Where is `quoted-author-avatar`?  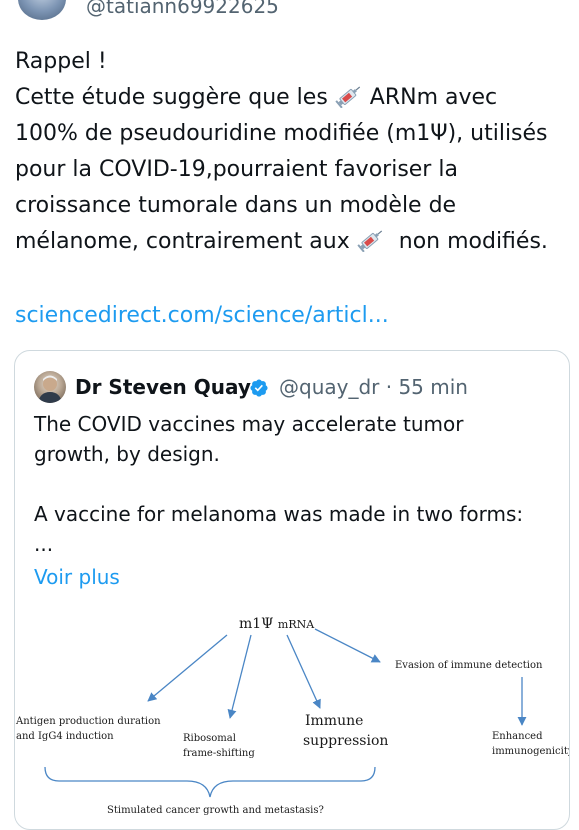
quoted-author-avatar is located at coordinates (50, 387).